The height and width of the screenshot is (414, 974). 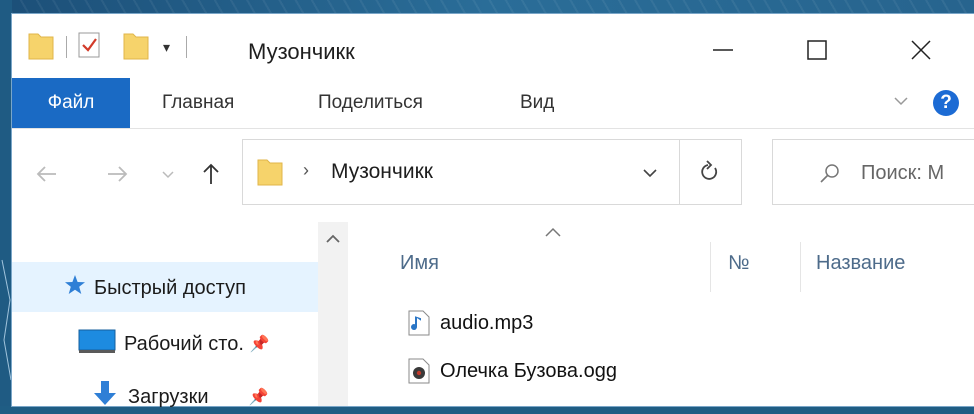 I want to click on close-button, so click(x=921, y=50).